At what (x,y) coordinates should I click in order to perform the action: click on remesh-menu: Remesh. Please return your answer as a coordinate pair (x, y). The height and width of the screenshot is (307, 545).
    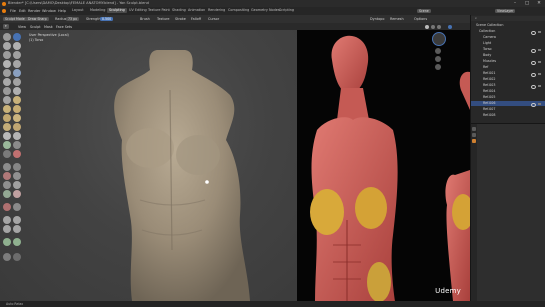
    Looking at the image, I should click on (397, 19).